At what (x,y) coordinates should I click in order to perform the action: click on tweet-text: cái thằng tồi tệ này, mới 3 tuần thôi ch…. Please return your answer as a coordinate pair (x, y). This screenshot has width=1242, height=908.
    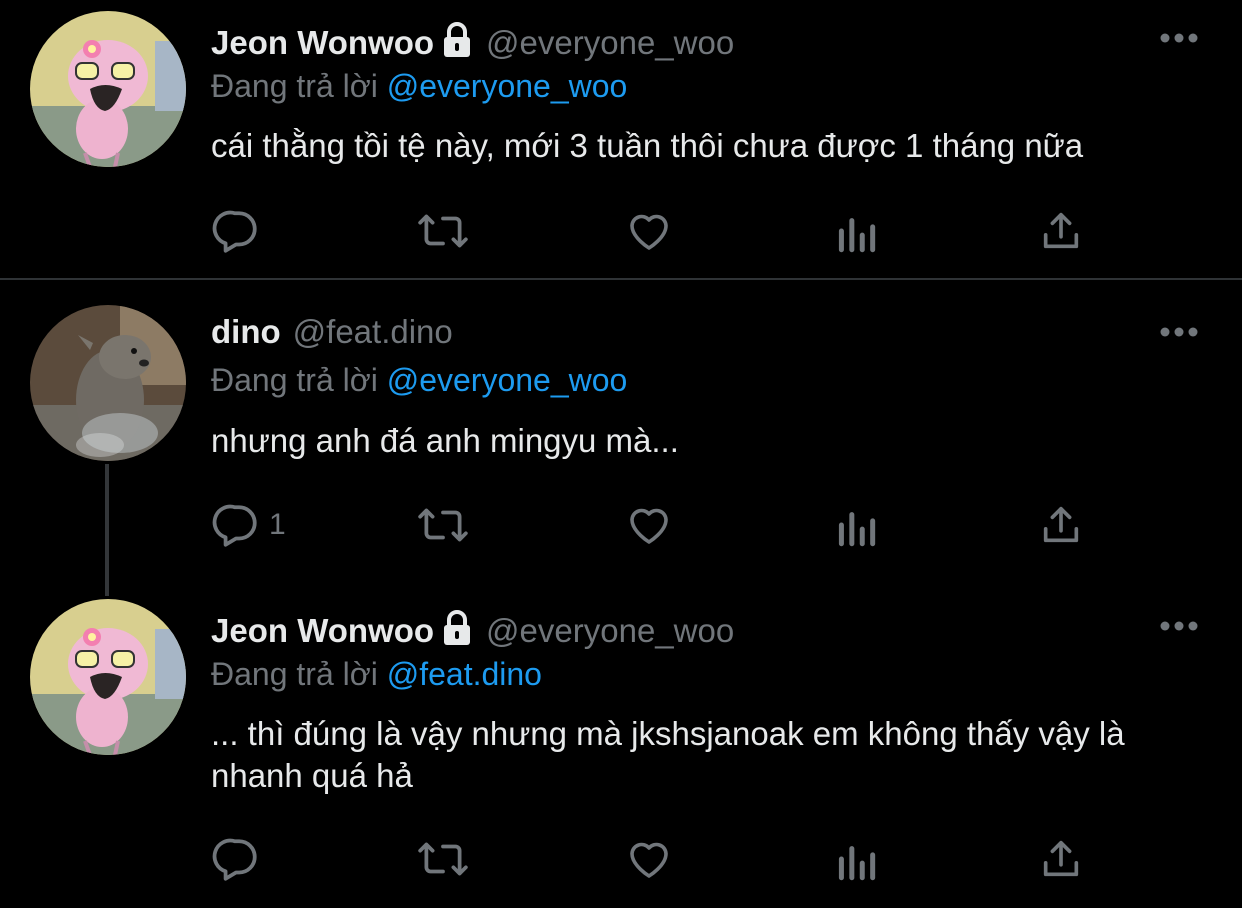
    Looking at the image, I should click on (647, 145).